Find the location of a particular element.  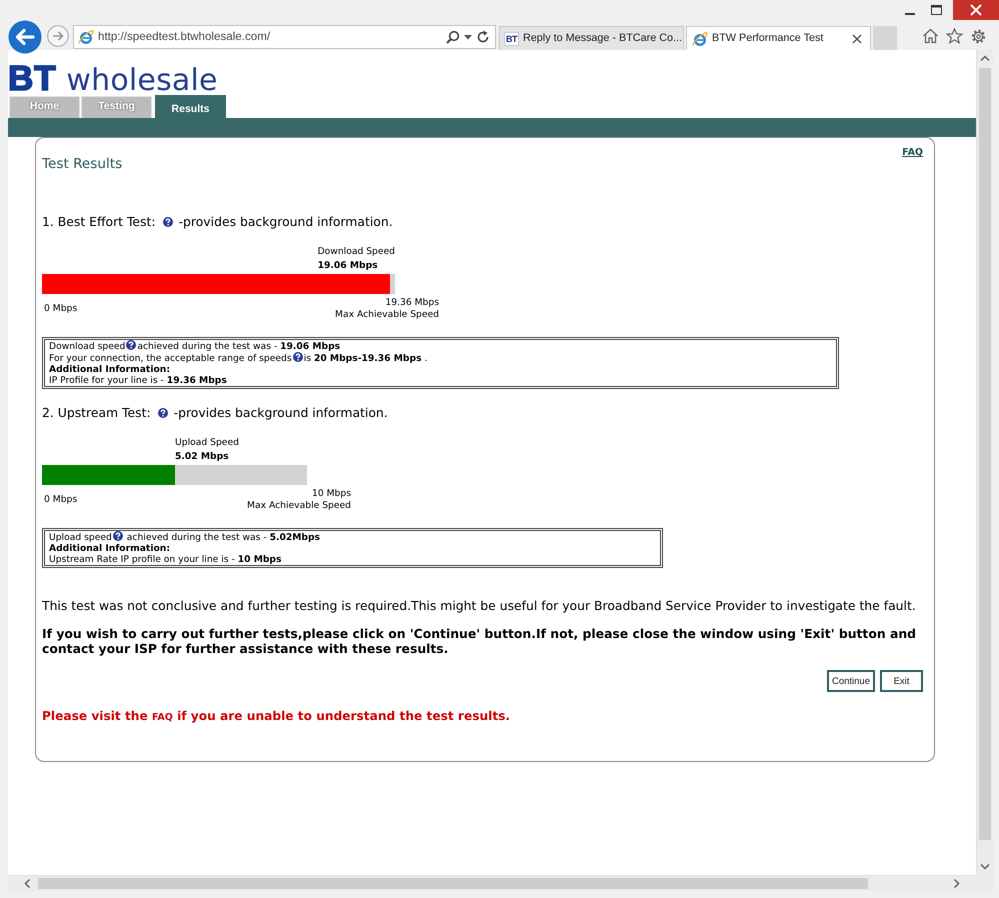

test-heading: 2. Upstream Test: is located at coordinates (96, 413).